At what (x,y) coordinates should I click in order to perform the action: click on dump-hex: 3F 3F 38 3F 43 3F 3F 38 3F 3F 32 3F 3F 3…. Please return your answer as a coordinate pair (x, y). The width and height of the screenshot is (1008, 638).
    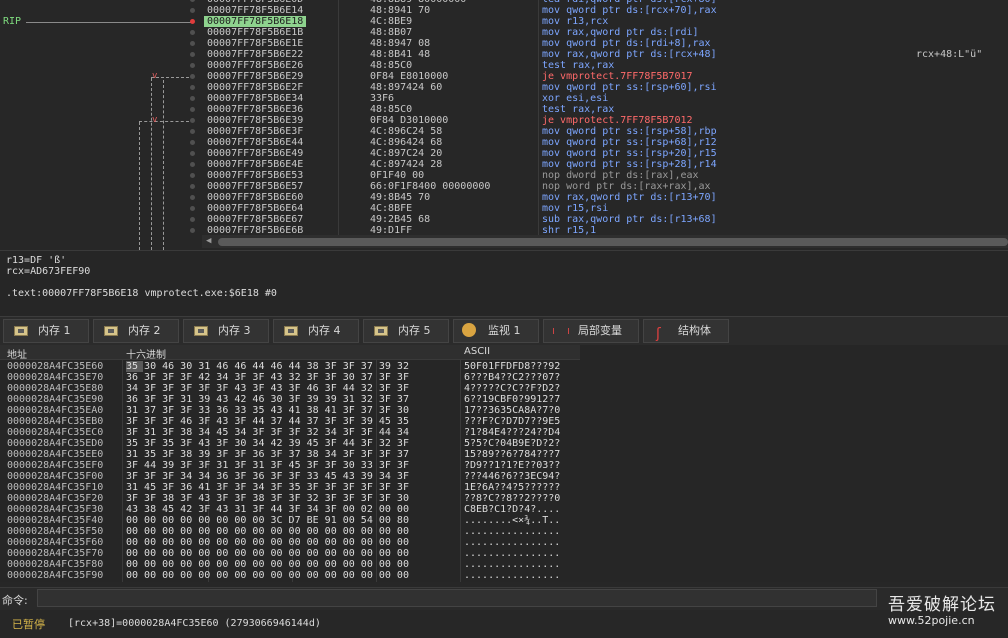
    Looking at the image, I should click on (267, 498).